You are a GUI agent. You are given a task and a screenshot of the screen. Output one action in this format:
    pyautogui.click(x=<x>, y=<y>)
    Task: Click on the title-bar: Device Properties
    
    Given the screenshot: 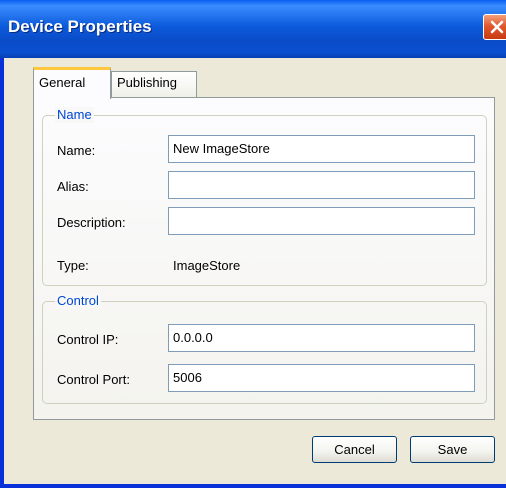 What is the action you would take?
    pyautogui.click(x=253, y=29)
    